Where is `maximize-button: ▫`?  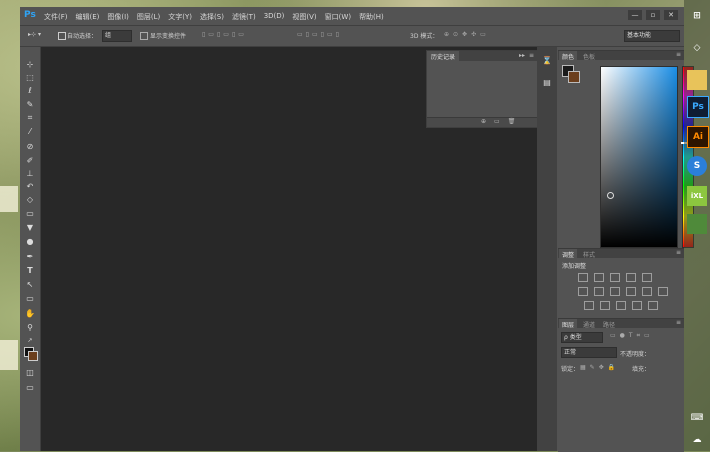
maximize-button: ▫ is located at coordinates (653, 15).